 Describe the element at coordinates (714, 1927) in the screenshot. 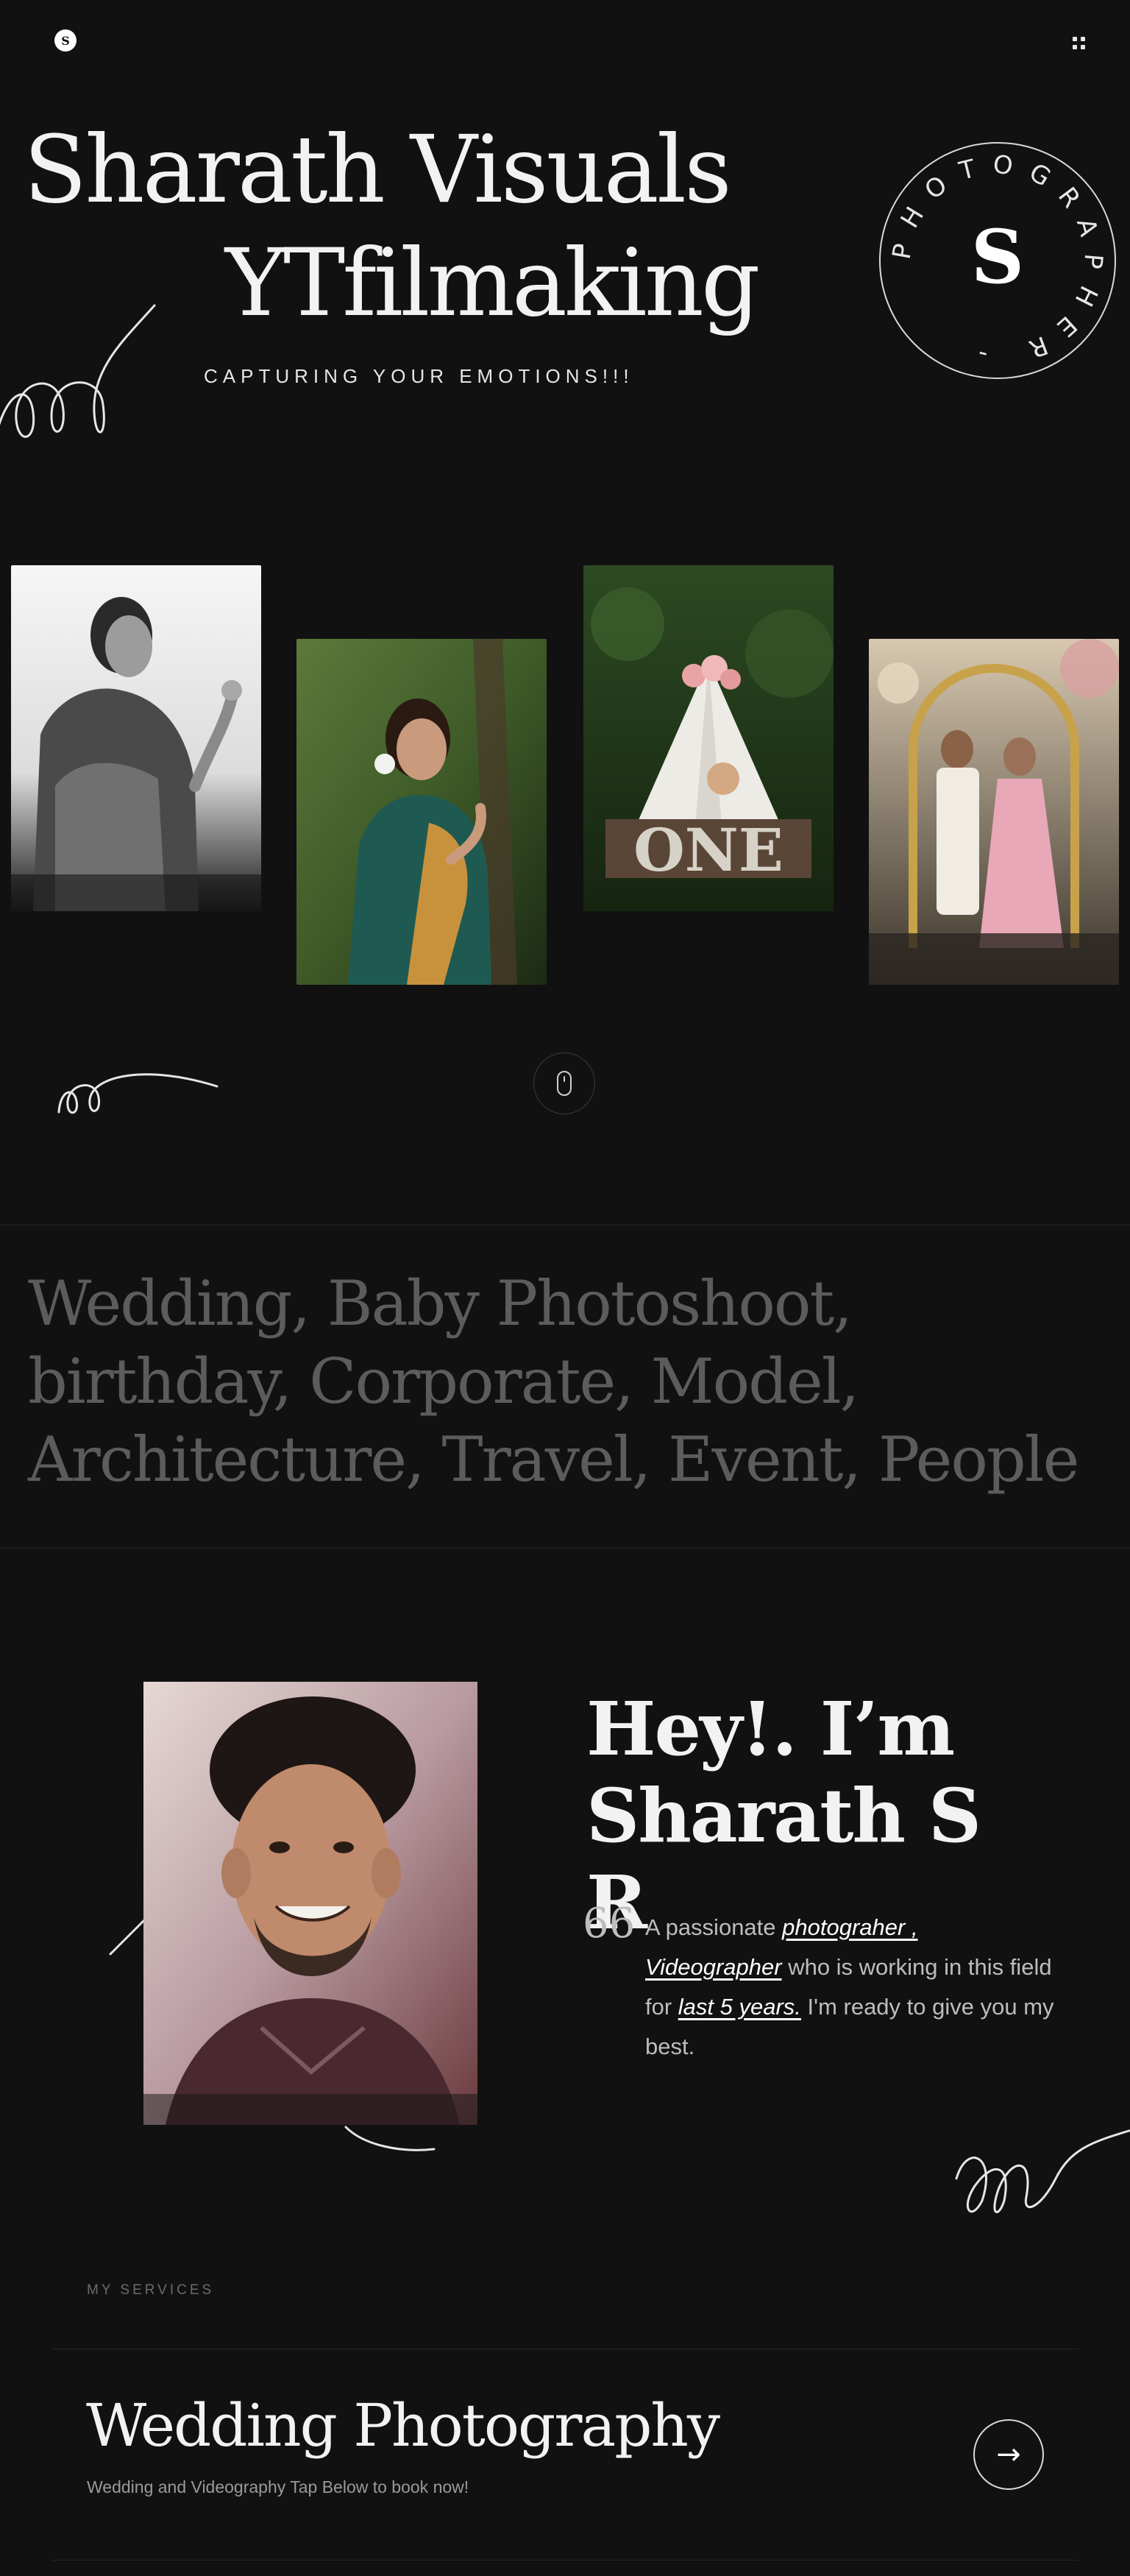

I see `about-text-part: A passionate` at that location.